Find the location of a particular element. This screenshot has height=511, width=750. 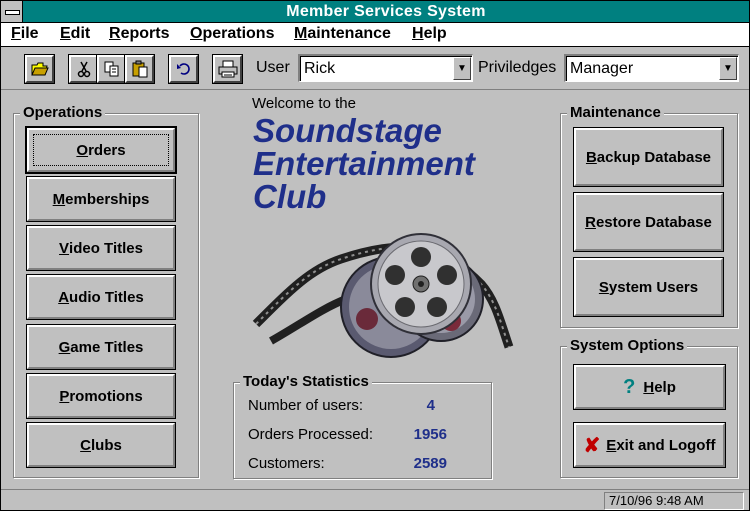

menu-edit: Edit is located at coordinates (75, 34).